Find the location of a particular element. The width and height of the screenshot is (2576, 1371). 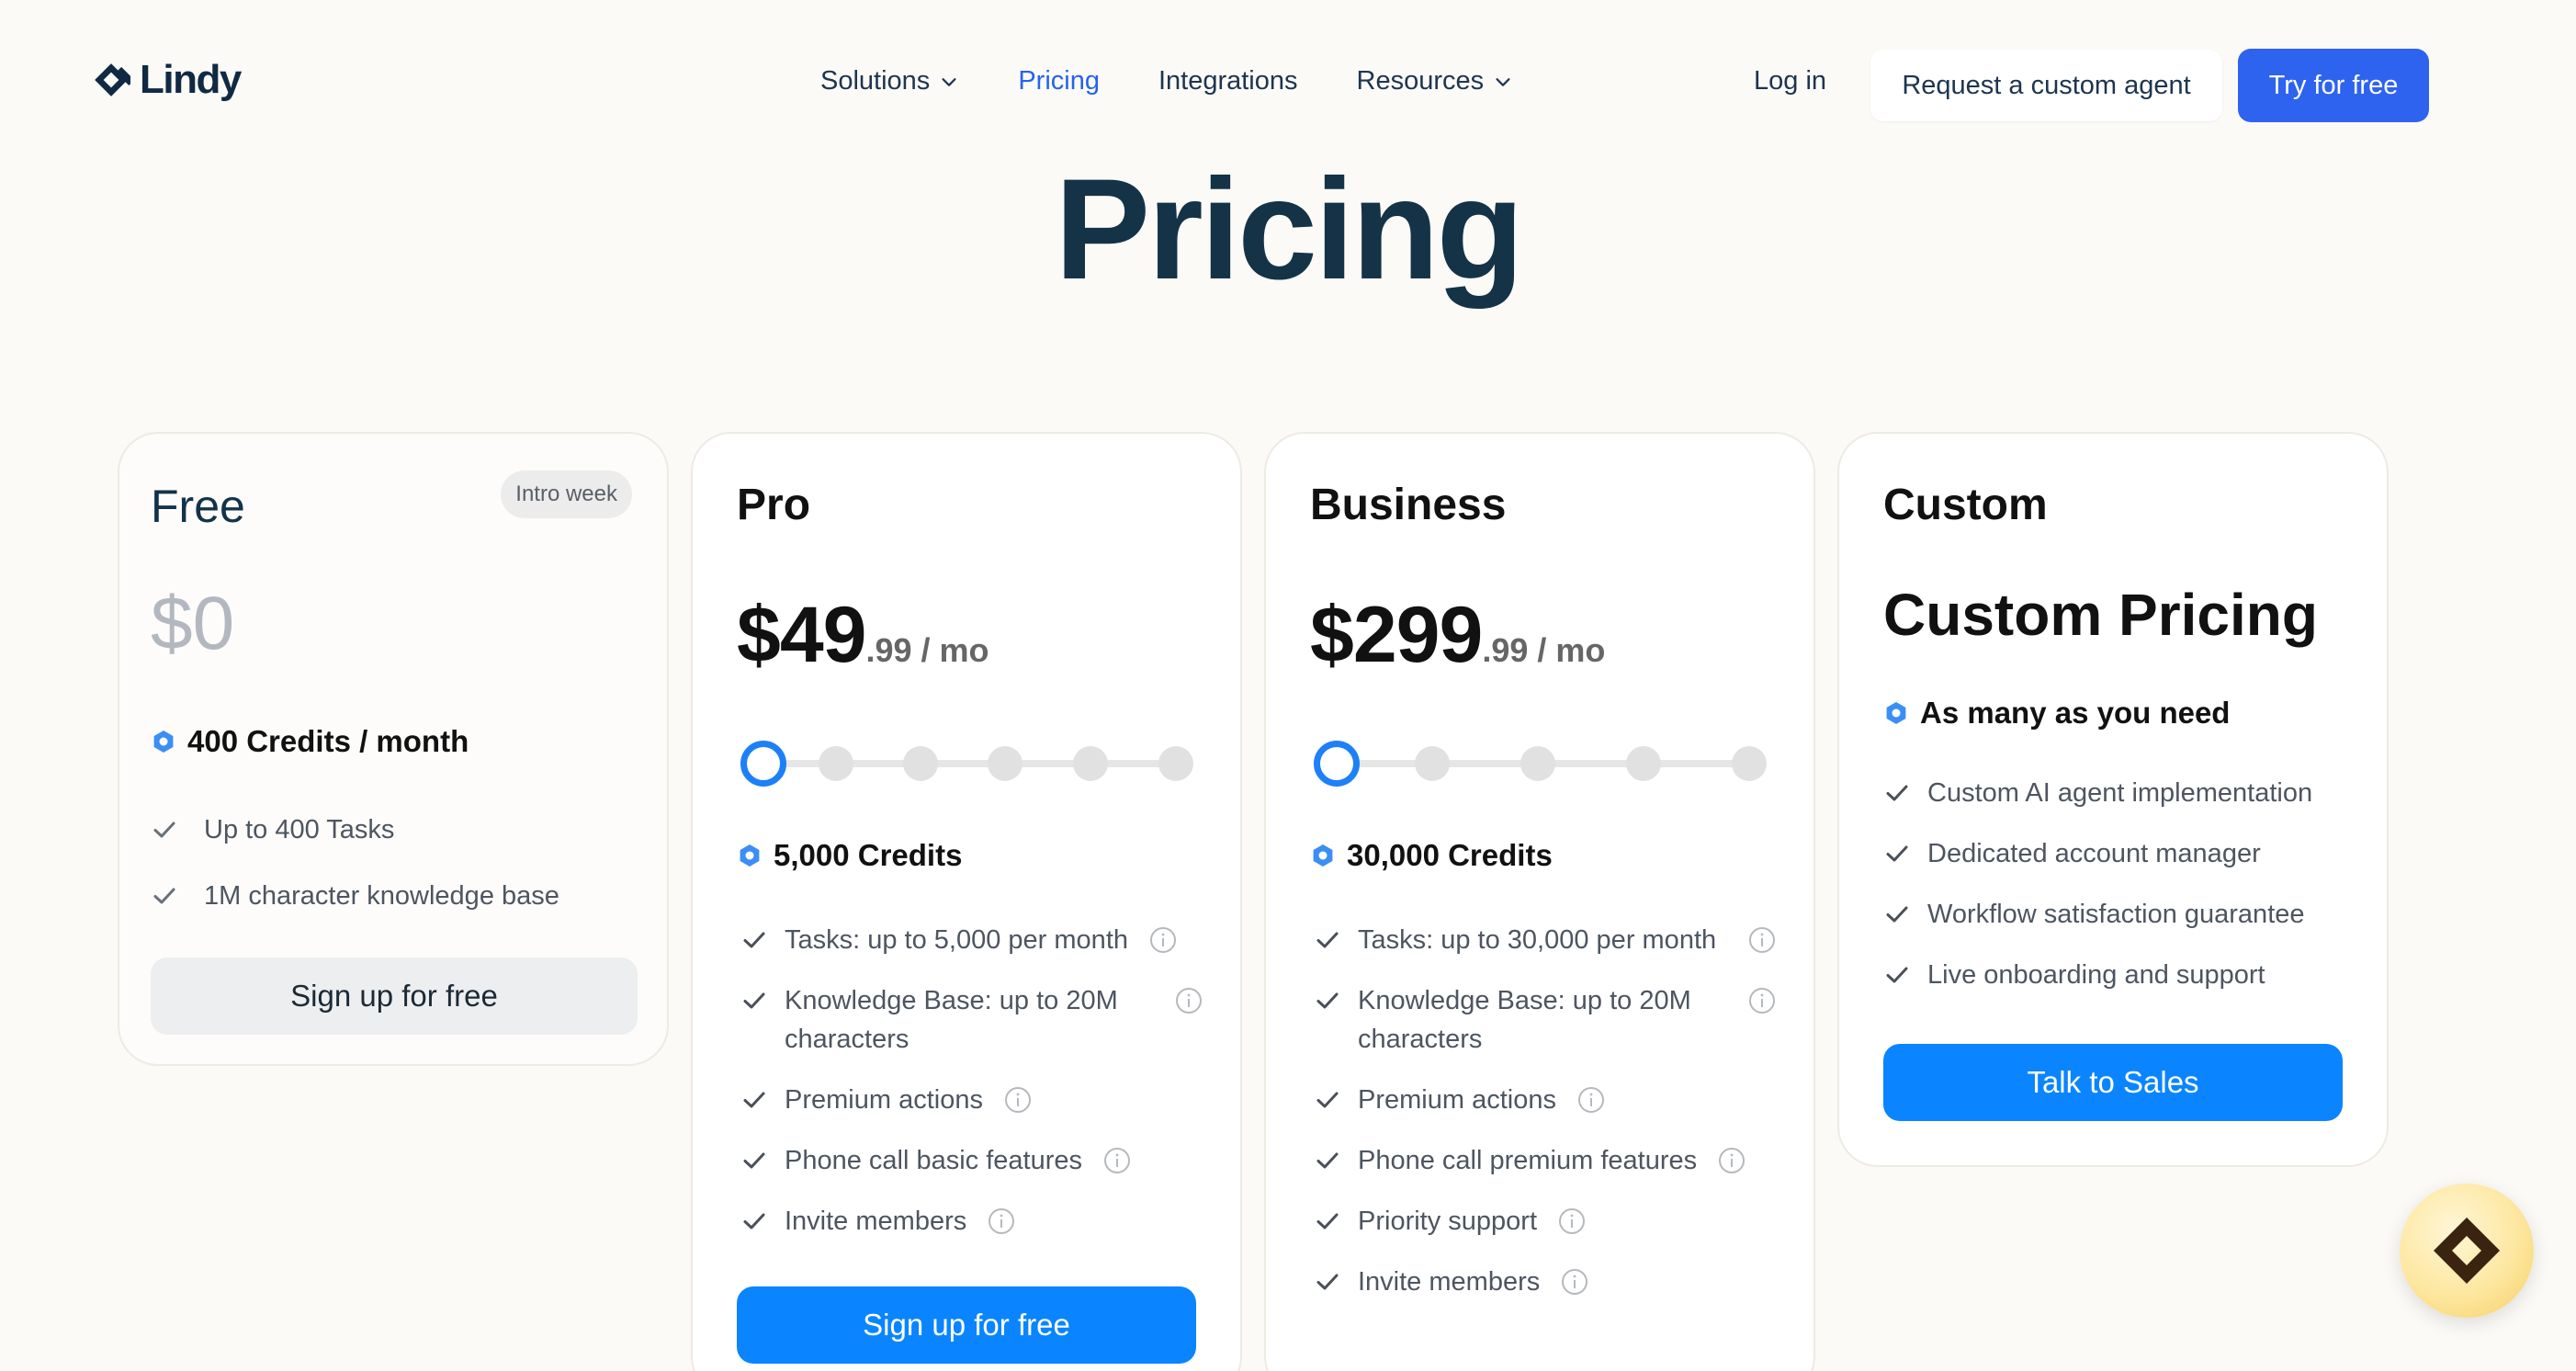

nav-solutions-label: Solutions is located at coordinates (875, 81).